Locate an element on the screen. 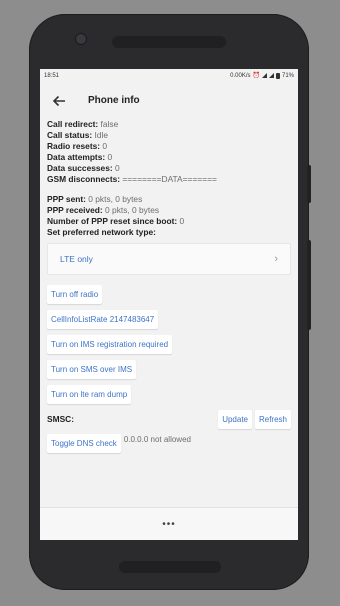  overflow-menu-icon: ••• is located at coordinates (169, 524).